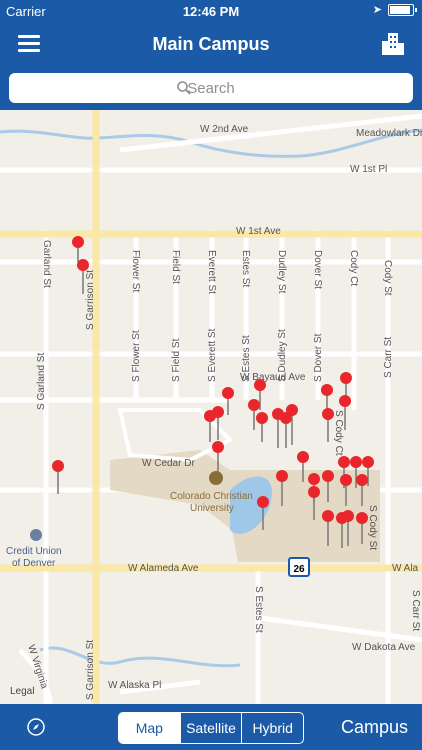 Image resolution: width=422 pixels, height=750 pixels. Describe the element at coordinates (175, 267) in the screenshot. I see `street-field-st: Field St` at that location.